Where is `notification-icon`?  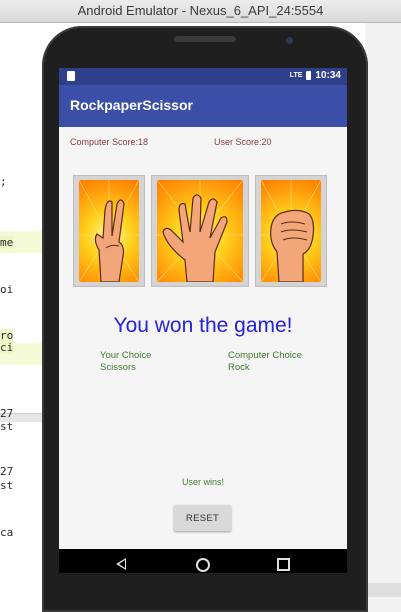
notification-icon is located at coordinates (71, 76).